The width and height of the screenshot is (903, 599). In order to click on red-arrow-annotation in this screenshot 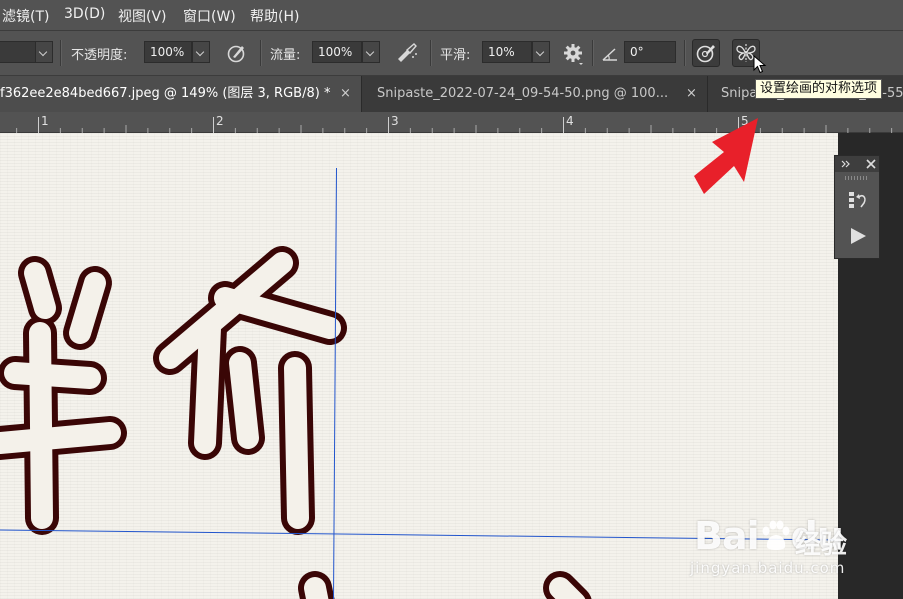, I will do `click(726, 156)`.